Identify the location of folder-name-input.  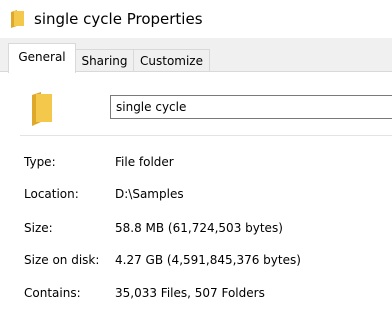
(251, 107).